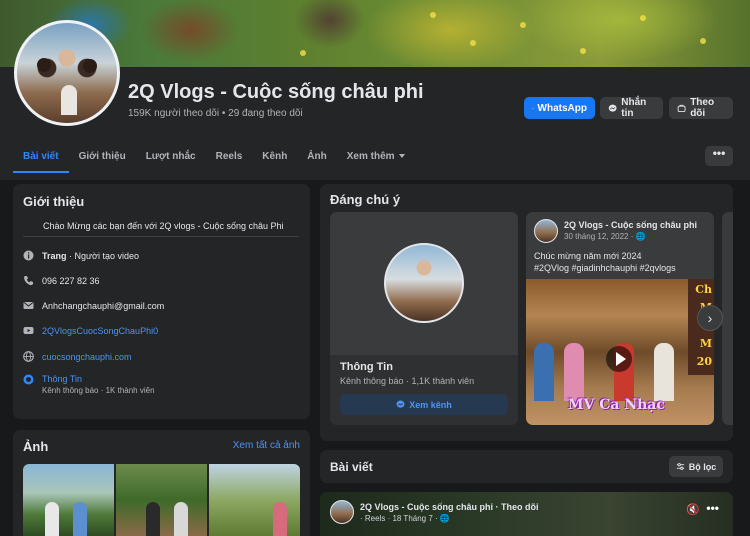 Image resolution: width=750 pixels, height=536 pixels. What do you see at coordinates (702, 466) in the screenshot?
I see `filter-label: Bộ lọc` at bounding box center [702, 466].